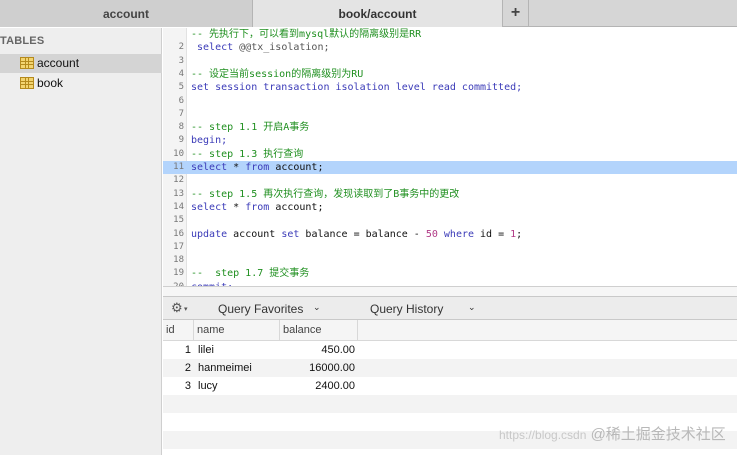  Describe the element at coordinates (338, 350) in the screenshot. I see `cell-balance: 450.00` at that location.